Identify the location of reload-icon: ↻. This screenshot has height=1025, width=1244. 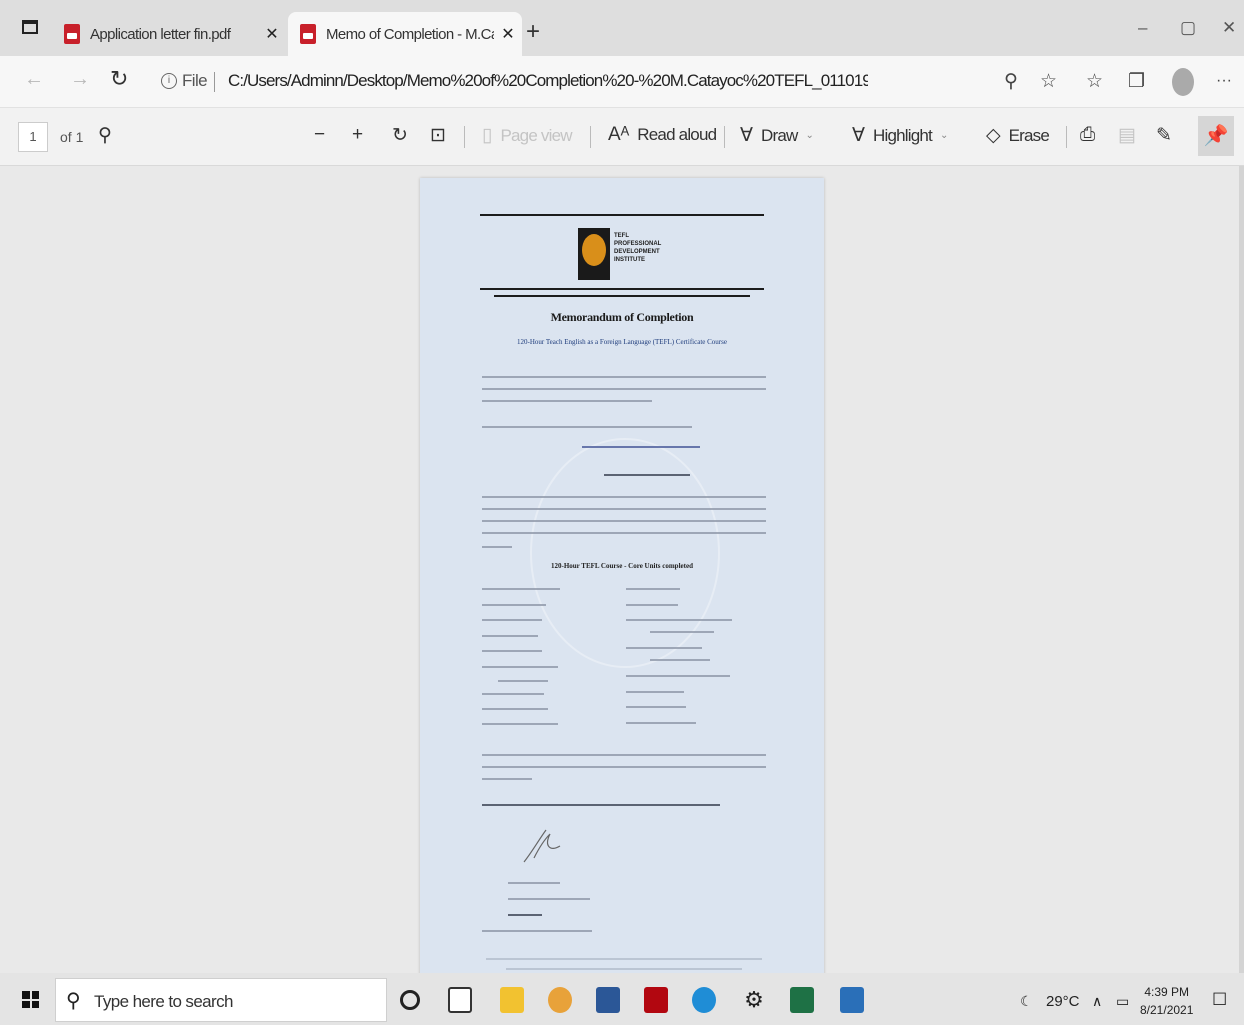
(119, 79).